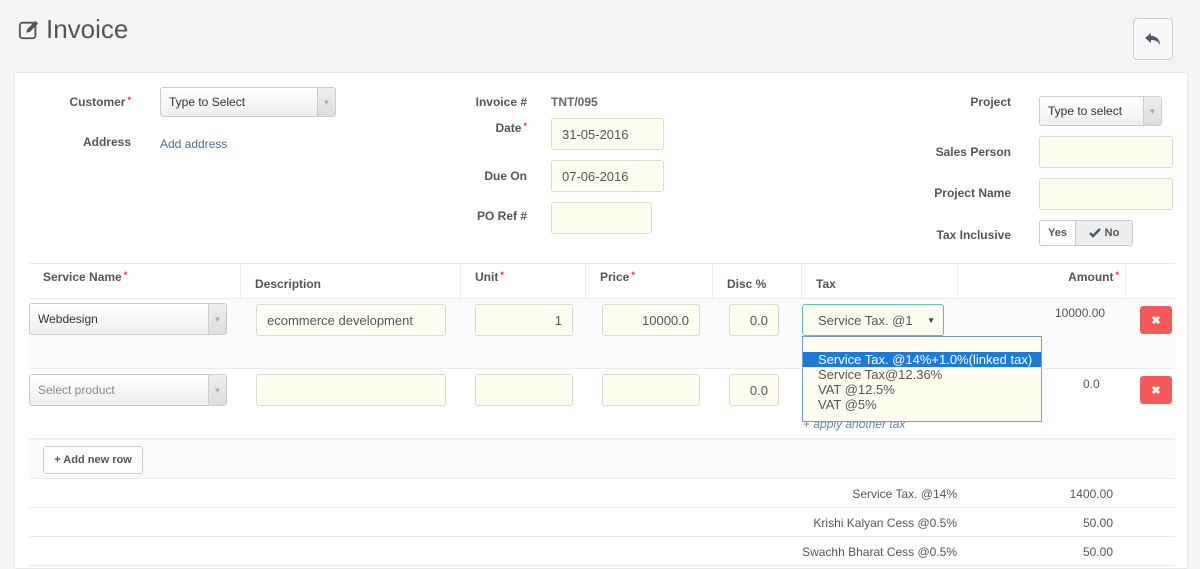 Image resolution: width=1200 pixels, height=569 pixels. Describe the element at coordinates (351, 390) in the screenshot. I see `description-input` at that location.